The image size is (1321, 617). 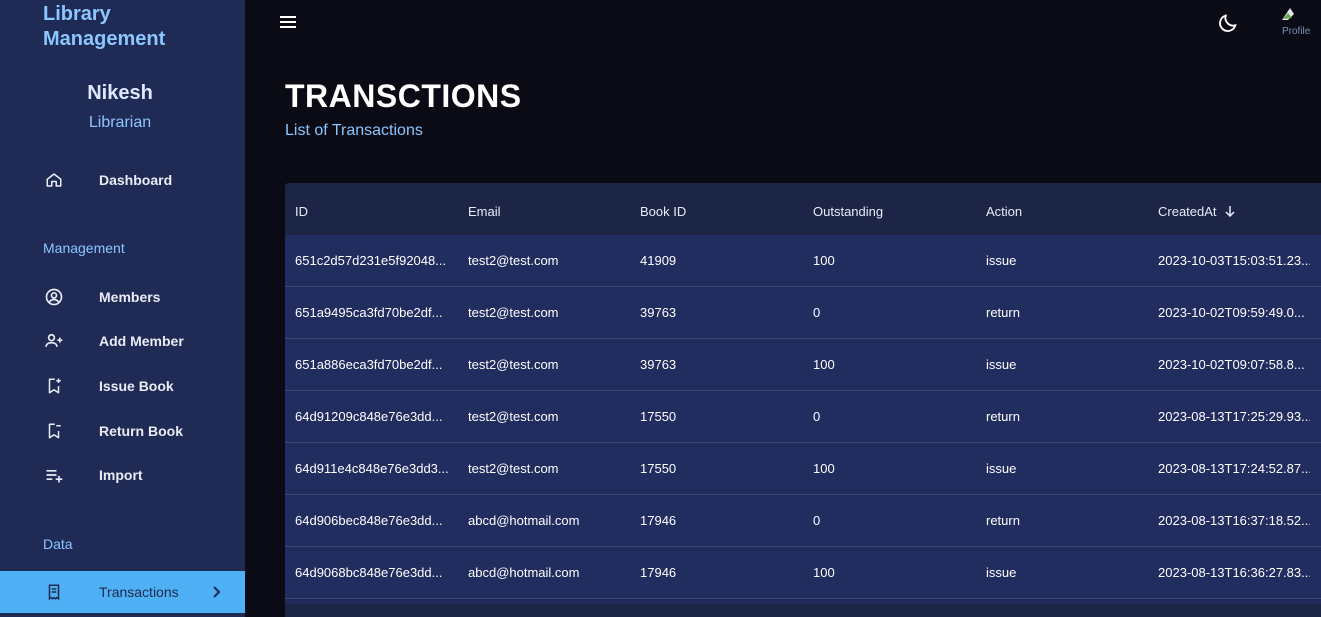 What do you see at coordinates (54, 475) in the screenshot?
I see `playlist-add-icon` at bounding box center [54, 475].